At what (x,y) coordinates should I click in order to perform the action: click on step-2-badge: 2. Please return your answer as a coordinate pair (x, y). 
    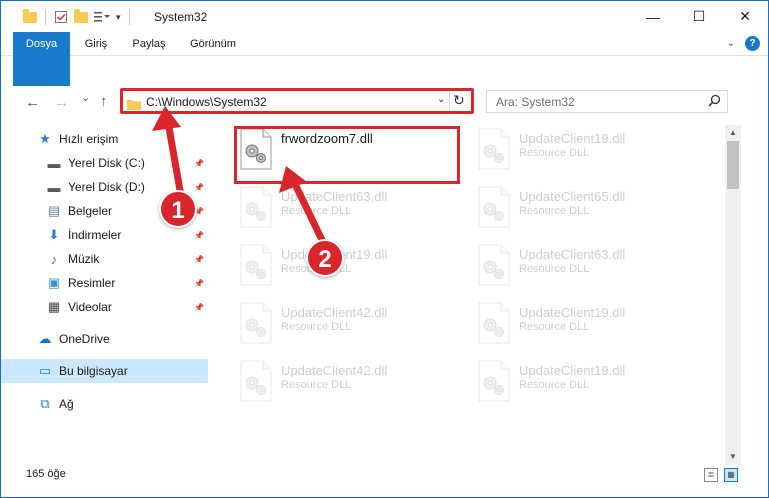
    Looking at the image, I should click on (325, 258).